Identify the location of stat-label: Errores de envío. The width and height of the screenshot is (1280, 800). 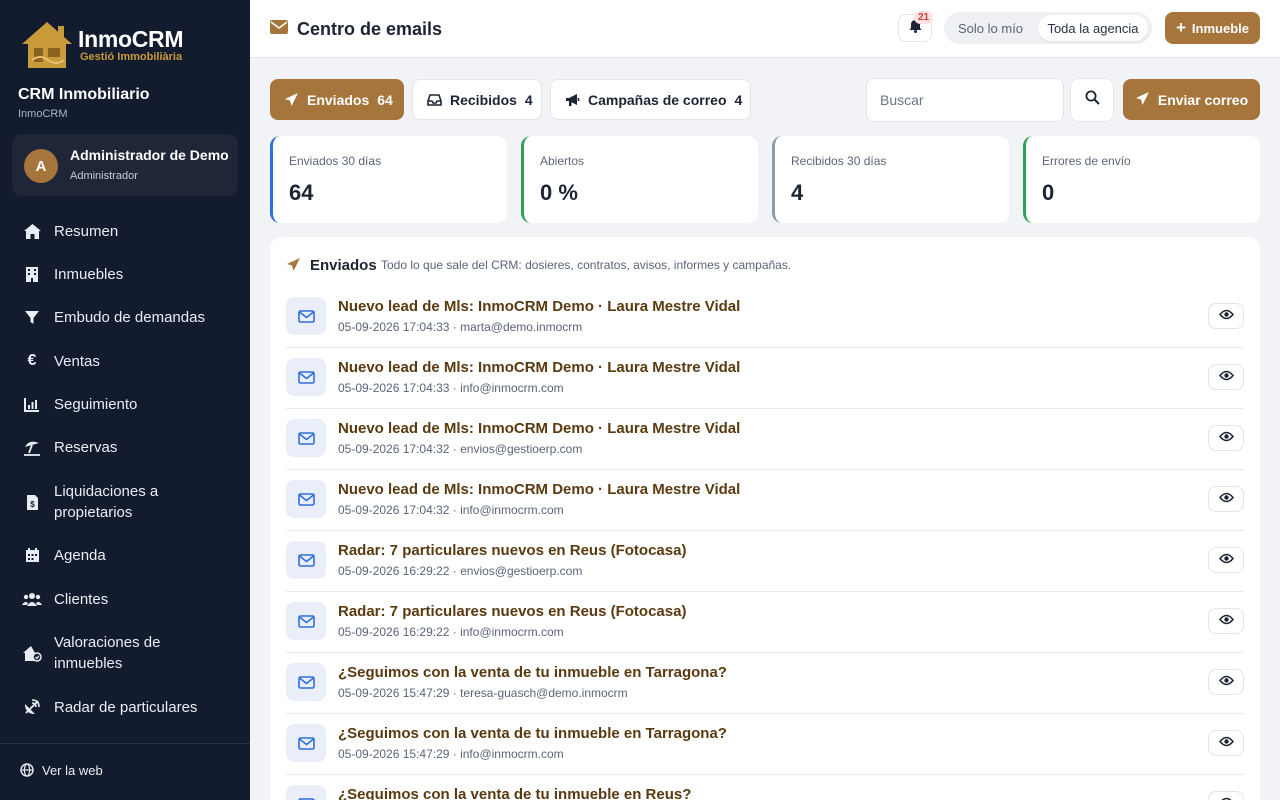
(1086, 161).